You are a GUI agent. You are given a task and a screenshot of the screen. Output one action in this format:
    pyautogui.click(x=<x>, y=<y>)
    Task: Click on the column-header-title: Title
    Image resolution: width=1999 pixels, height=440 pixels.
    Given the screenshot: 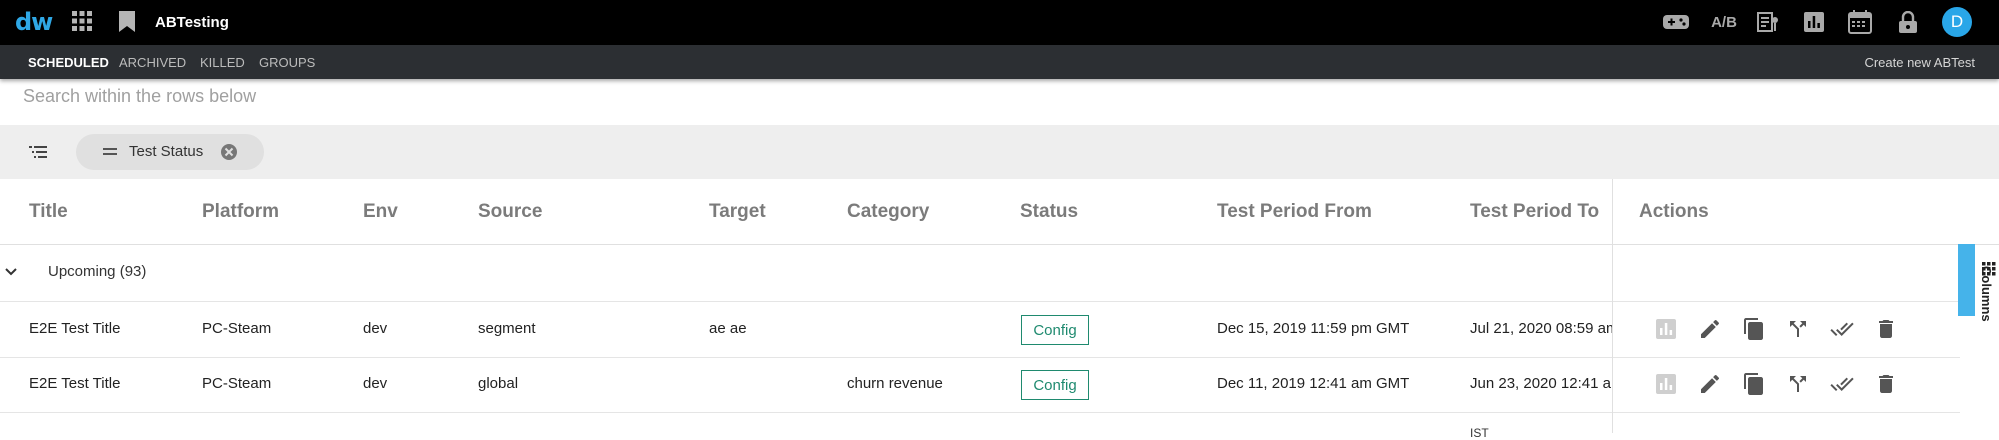 What is the action you would take?
    pyautogui.click(x=48, y=212)
    